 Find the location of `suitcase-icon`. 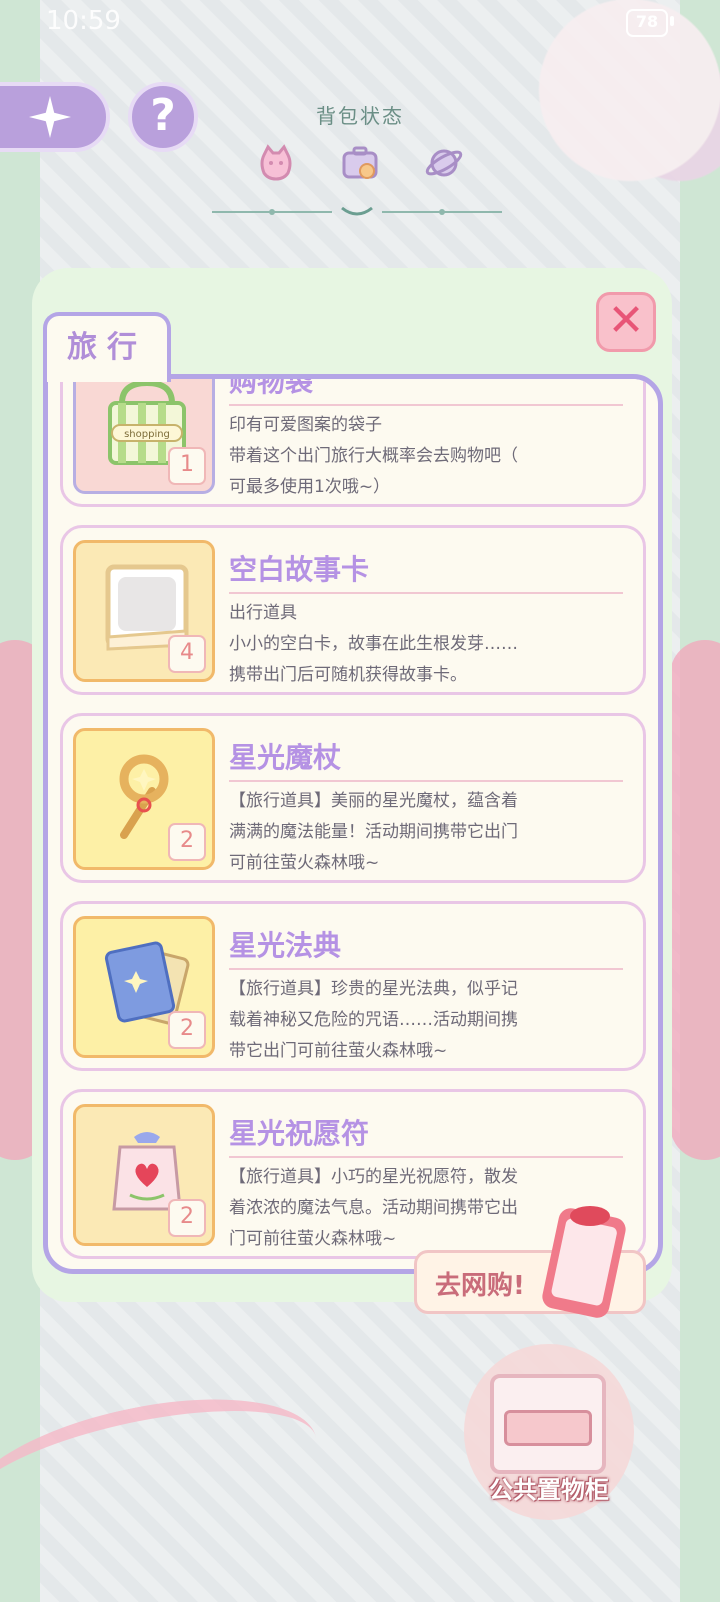

suitcase-icon is located at coordinates (360, 163).